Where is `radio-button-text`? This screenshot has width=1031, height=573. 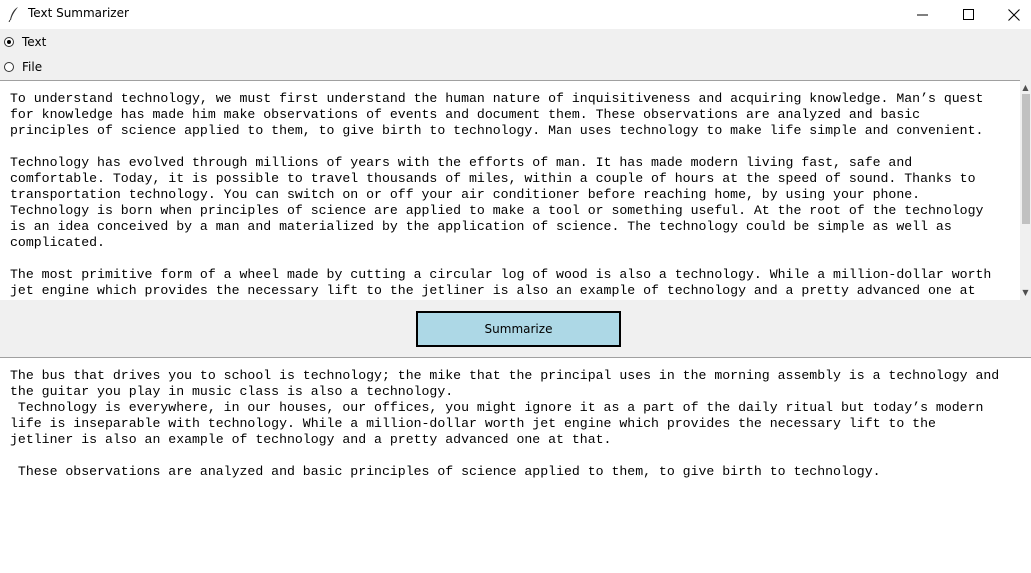 radio-button-text is located at coordinates (9, 42).